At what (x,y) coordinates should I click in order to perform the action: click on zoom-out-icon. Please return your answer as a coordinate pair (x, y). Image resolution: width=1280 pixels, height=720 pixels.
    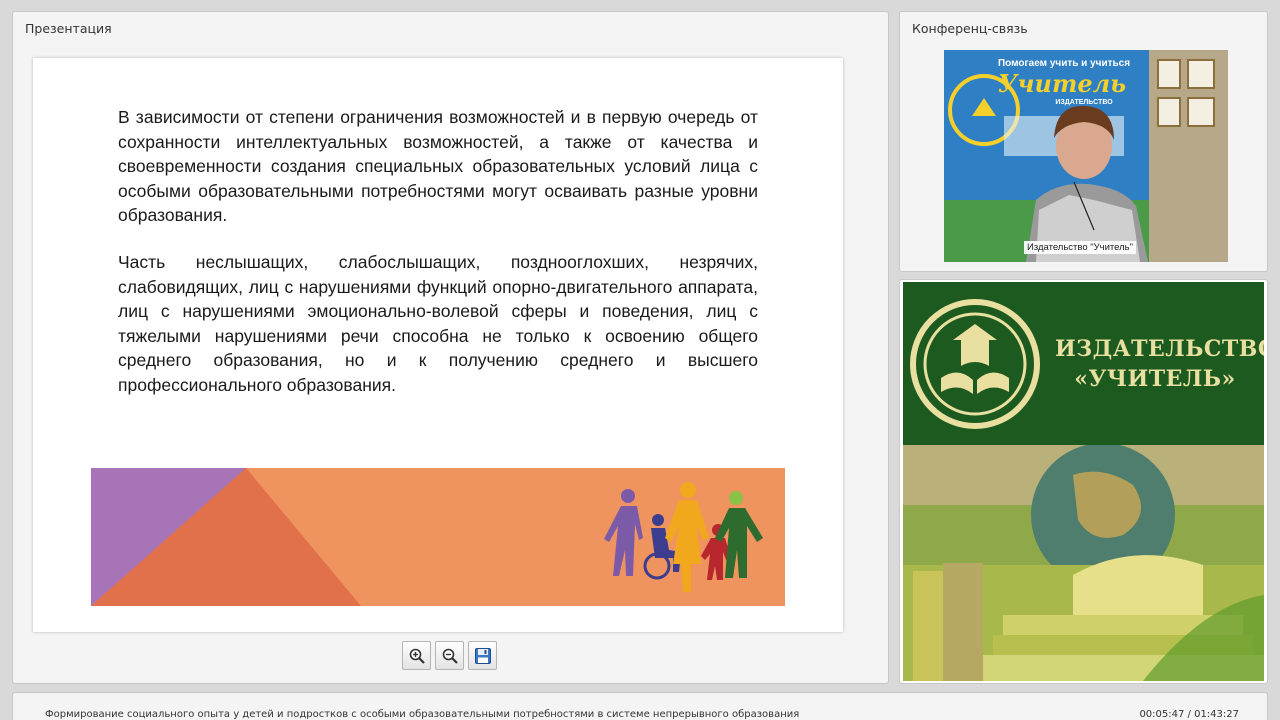
    Looking at the image, I should click on (450, 656).